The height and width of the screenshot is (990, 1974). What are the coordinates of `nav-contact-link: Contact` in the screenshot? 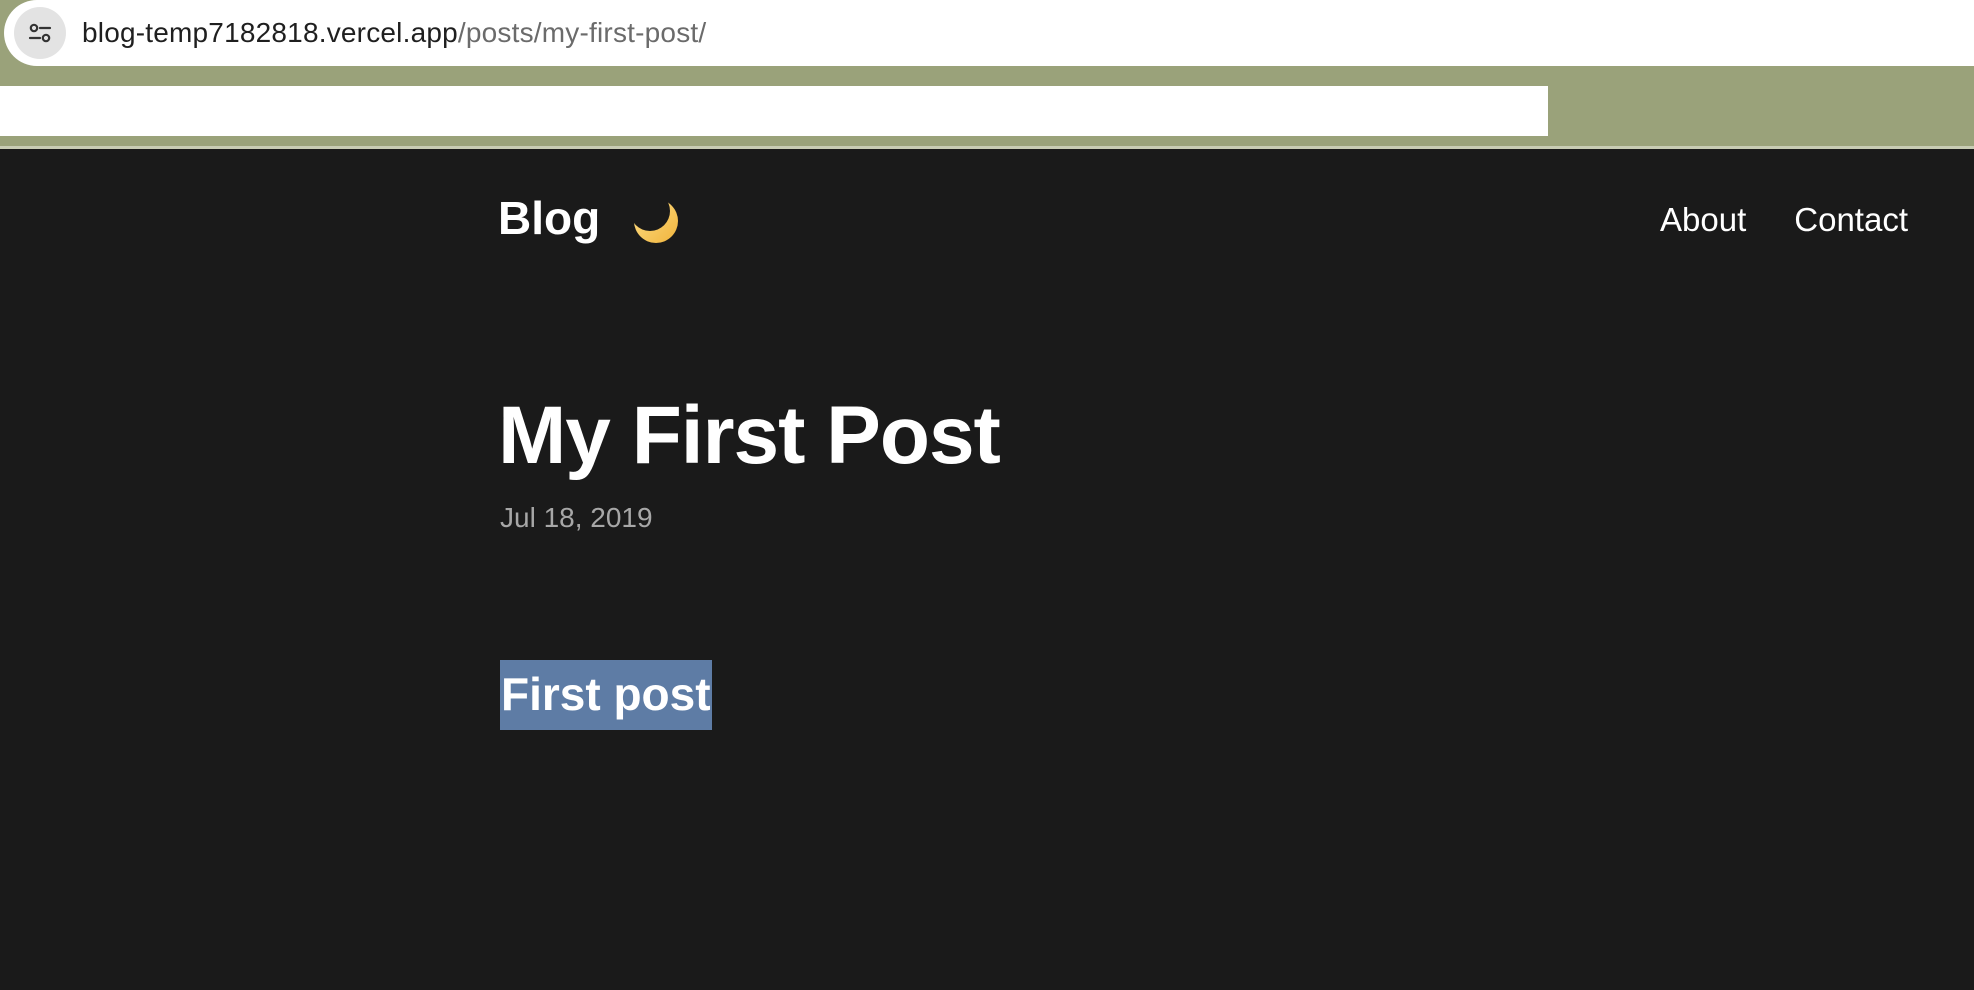 It's located at (1851, 220).